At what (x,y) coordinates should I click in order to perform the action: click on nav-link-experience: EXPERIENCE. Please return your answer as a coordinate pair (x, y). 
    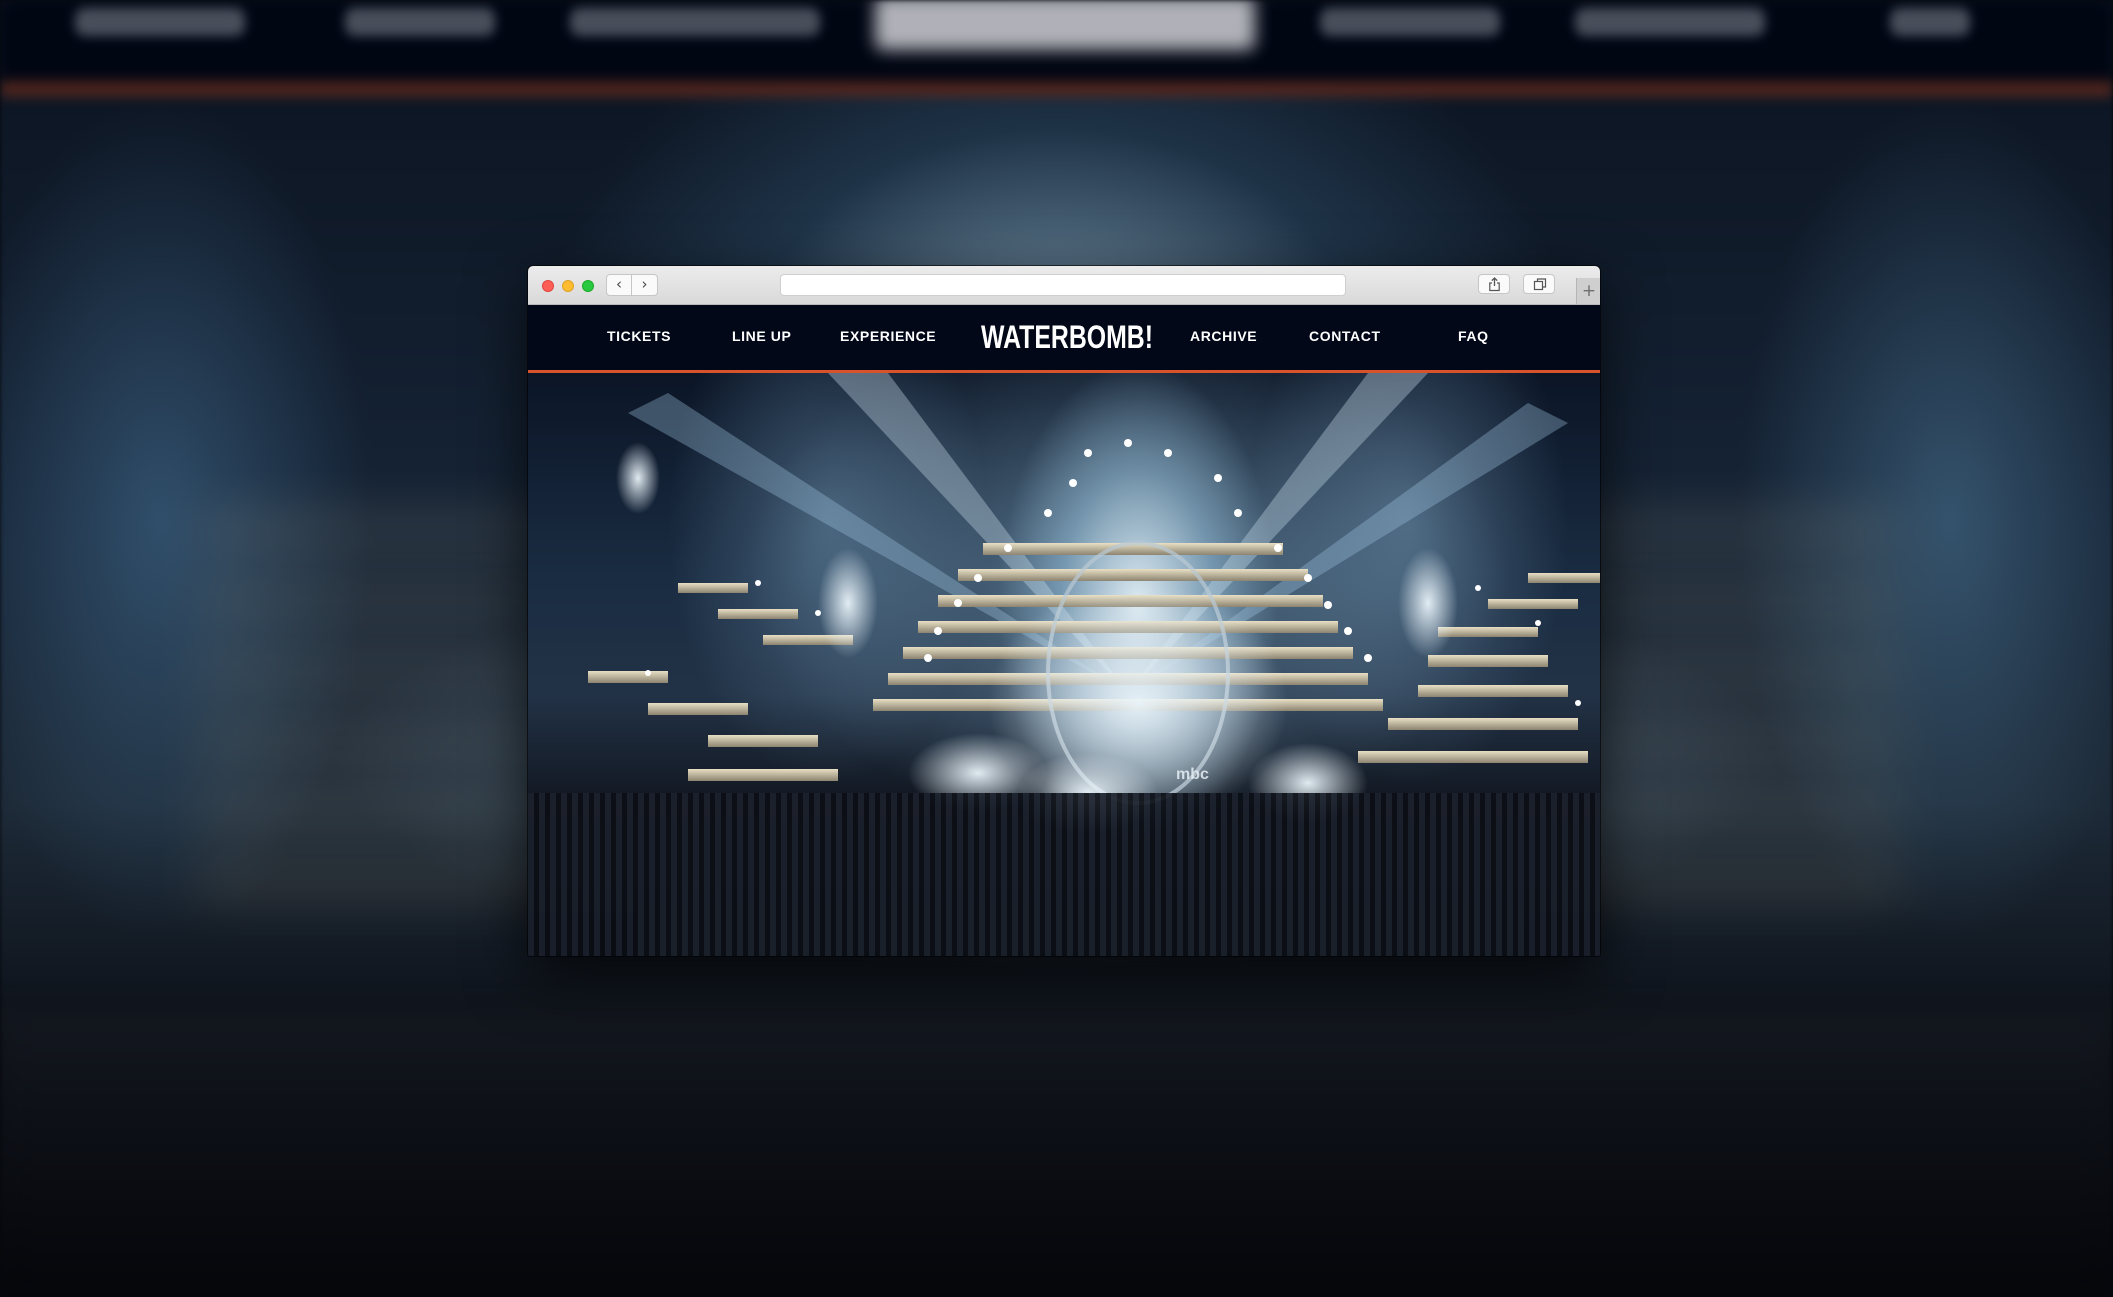
    Looking at the image, I should click on (888, 336).